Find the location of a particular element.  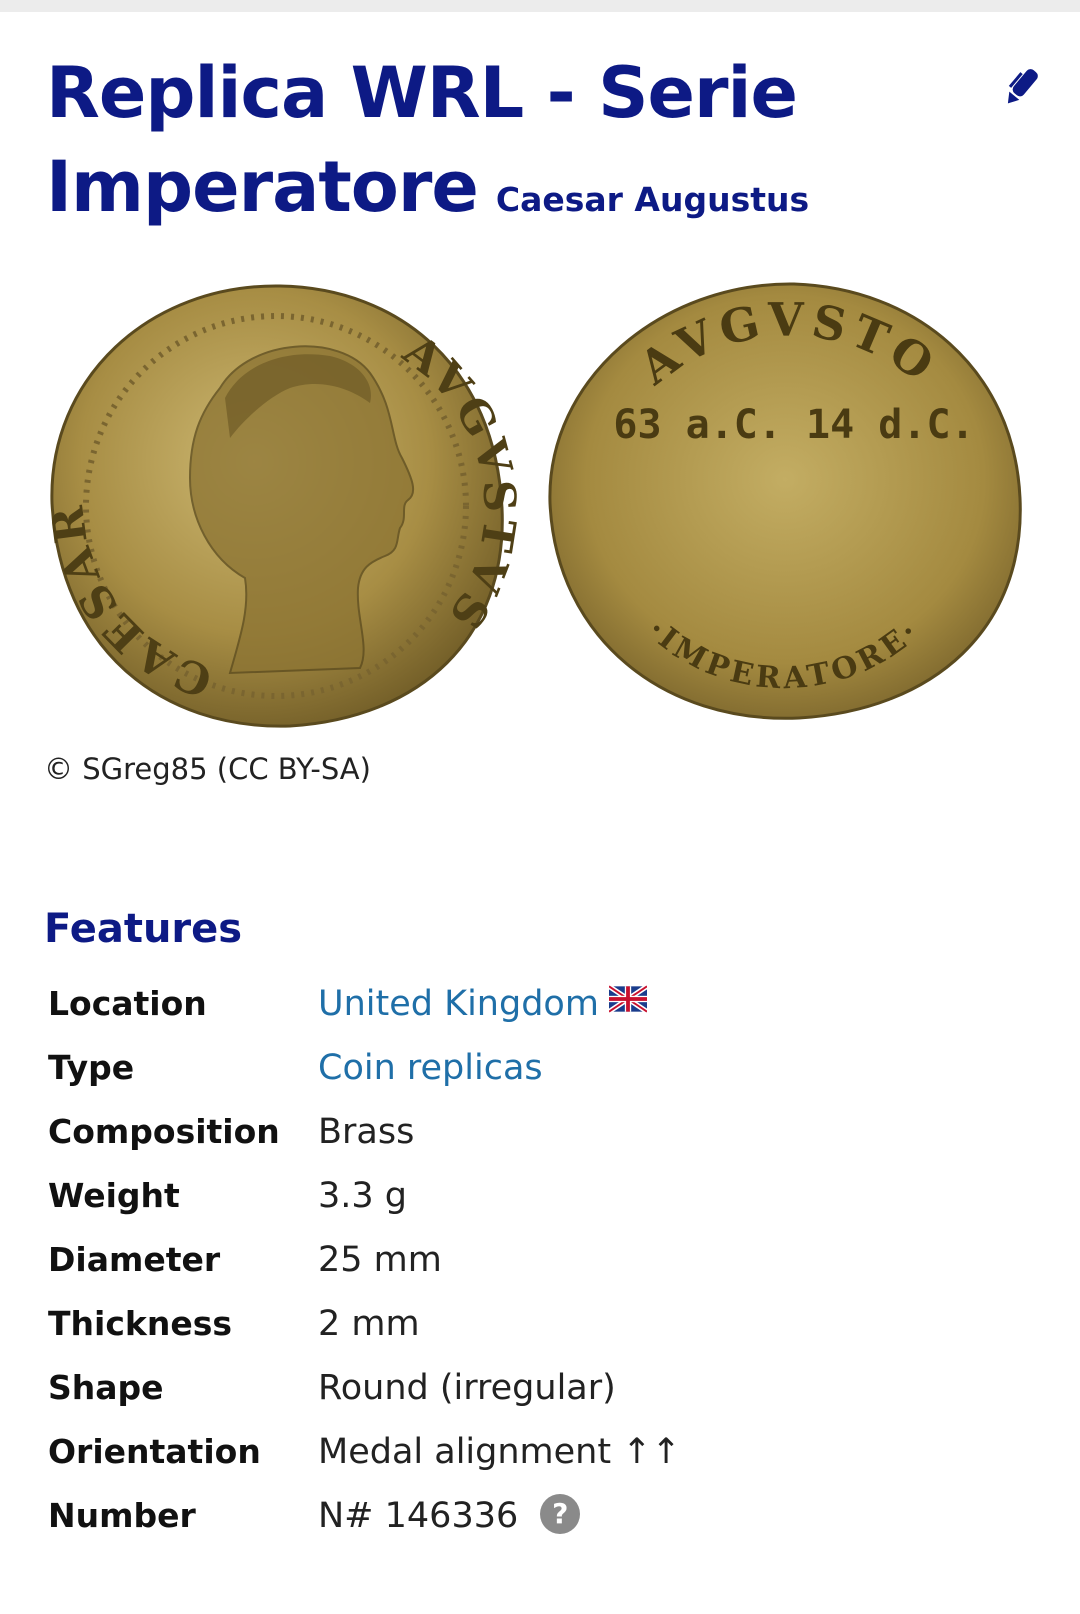

feature-label-type: Type is located at coordinates (91, 1067).